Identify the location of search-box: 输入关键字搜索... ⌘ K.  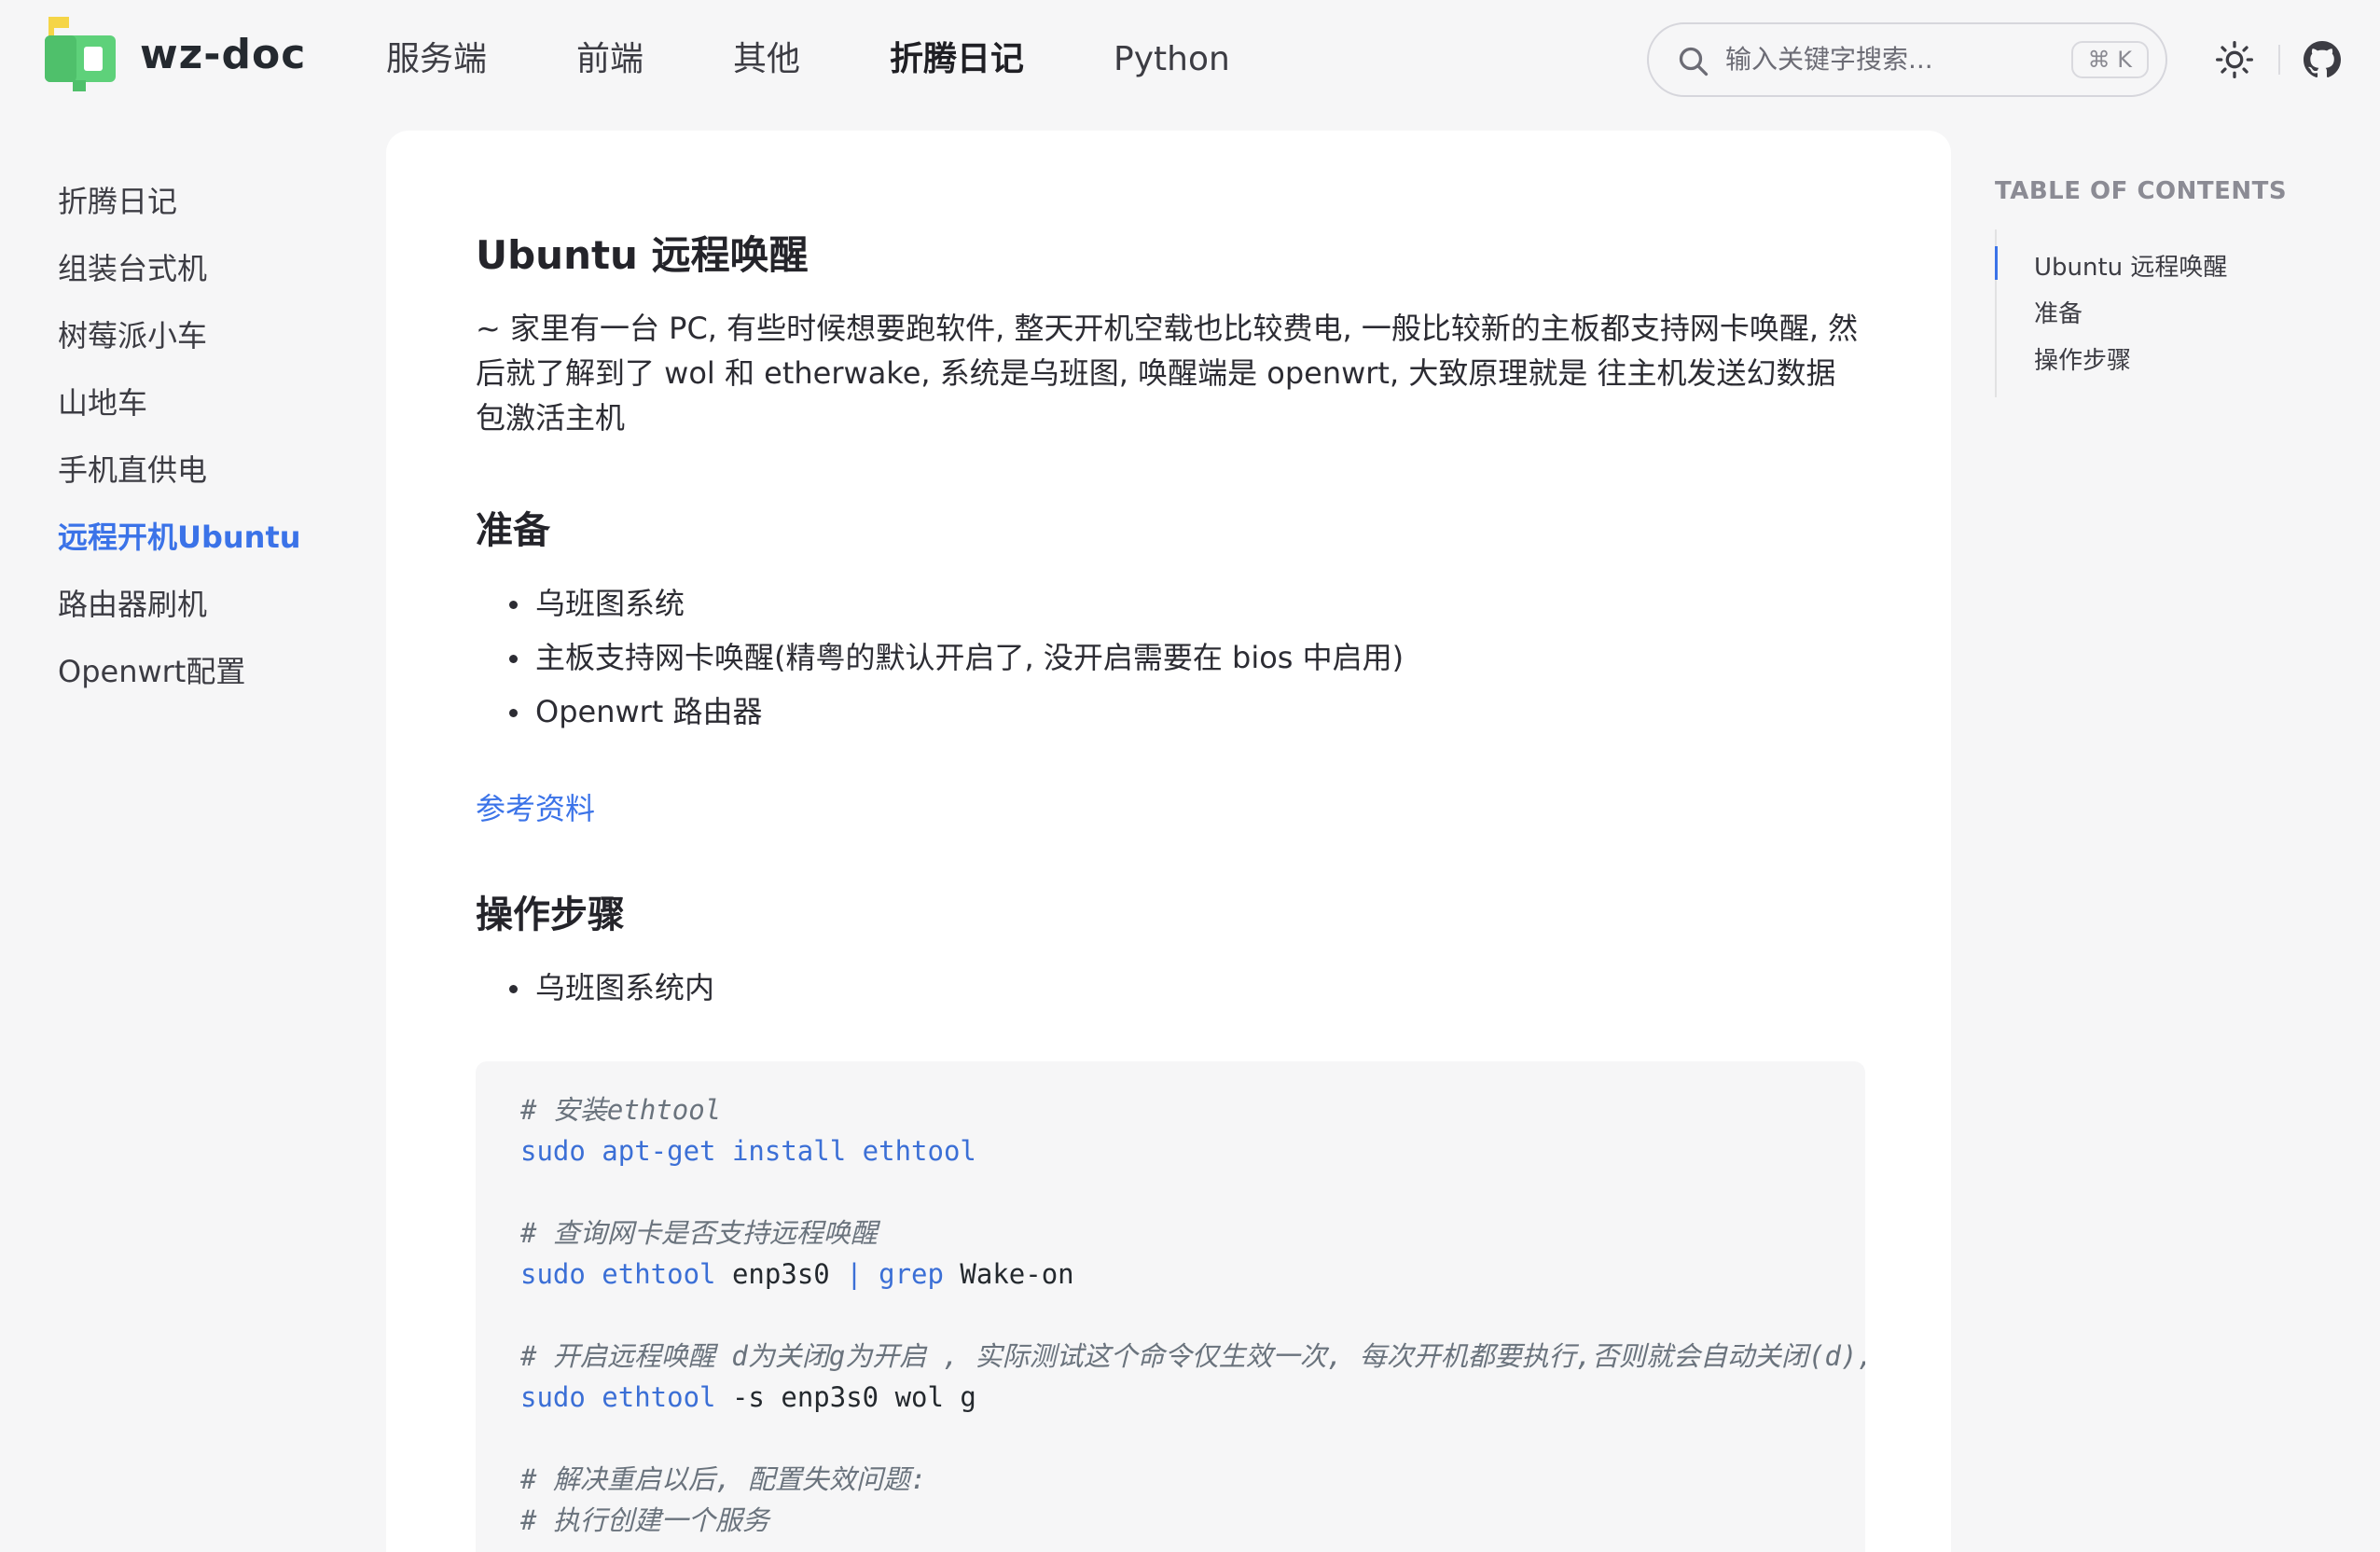
(1907, 59).